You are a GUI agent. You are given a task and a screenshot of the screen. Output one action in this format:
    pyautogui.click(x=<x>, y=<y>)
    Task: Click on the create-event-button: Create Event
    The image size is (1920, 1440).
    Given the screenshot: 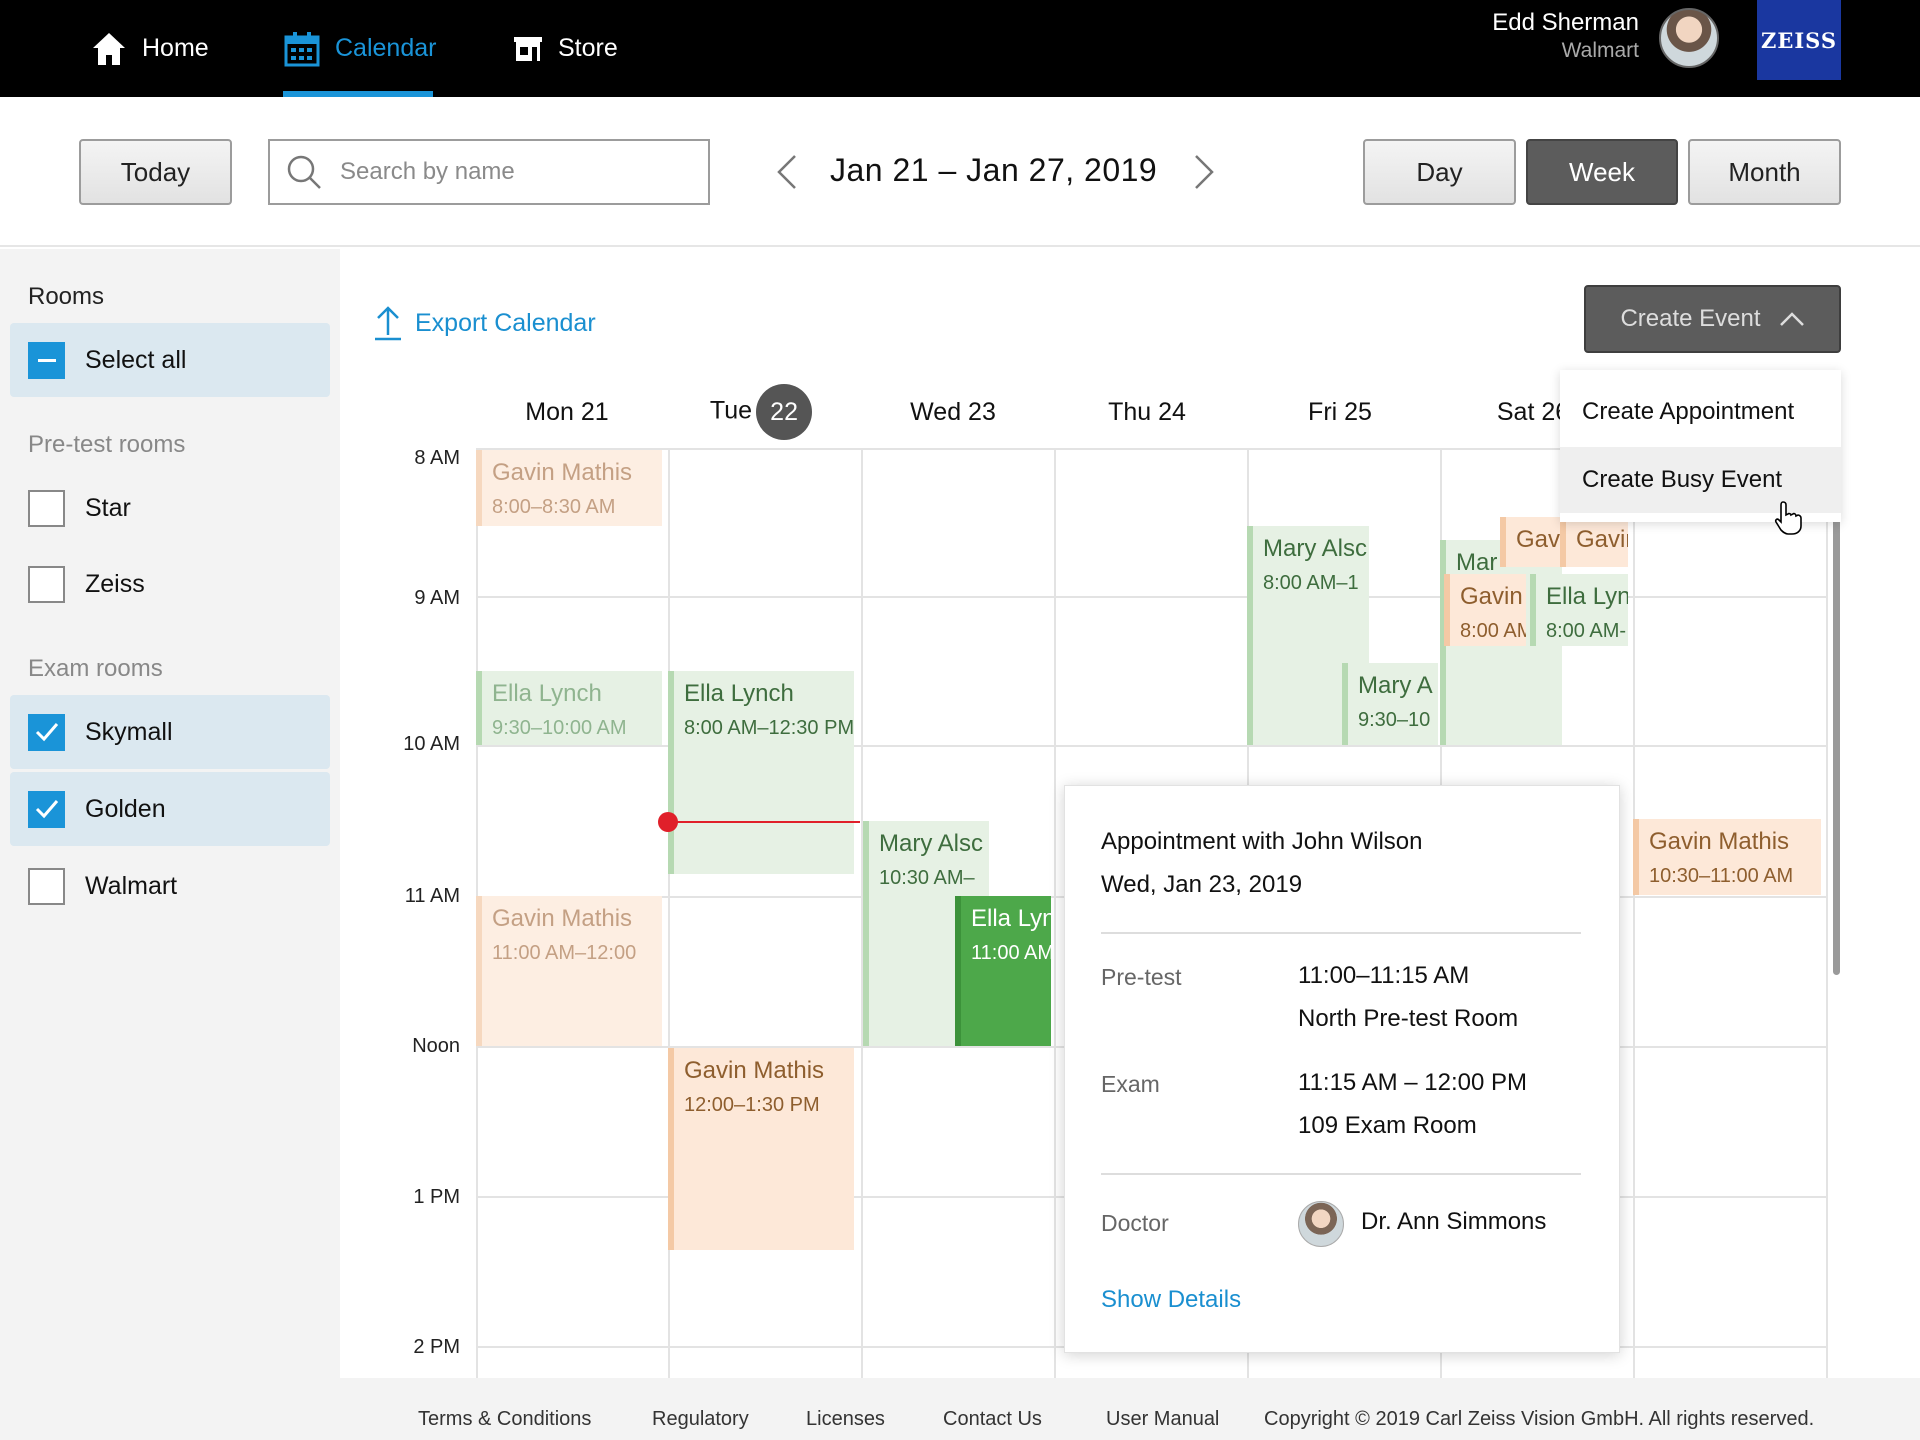 What is the action you would take?
    pyautogui.click(x=1712, y=319)
    